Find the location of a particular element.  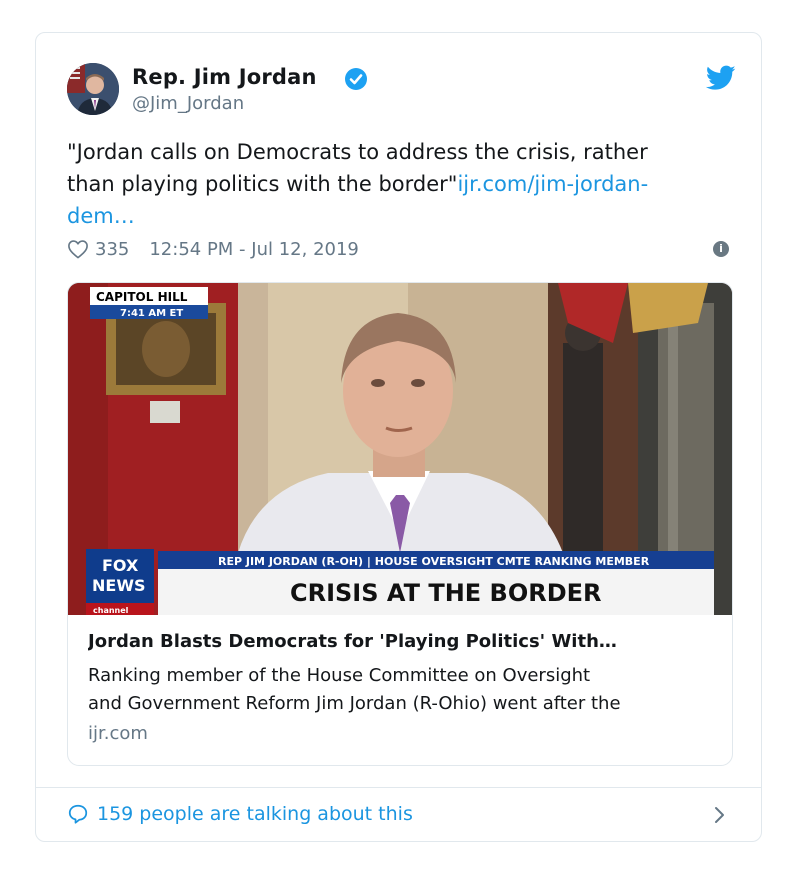

chyron-headline: CRISIS AT THE BORDER is located at coordinates (446, 593).